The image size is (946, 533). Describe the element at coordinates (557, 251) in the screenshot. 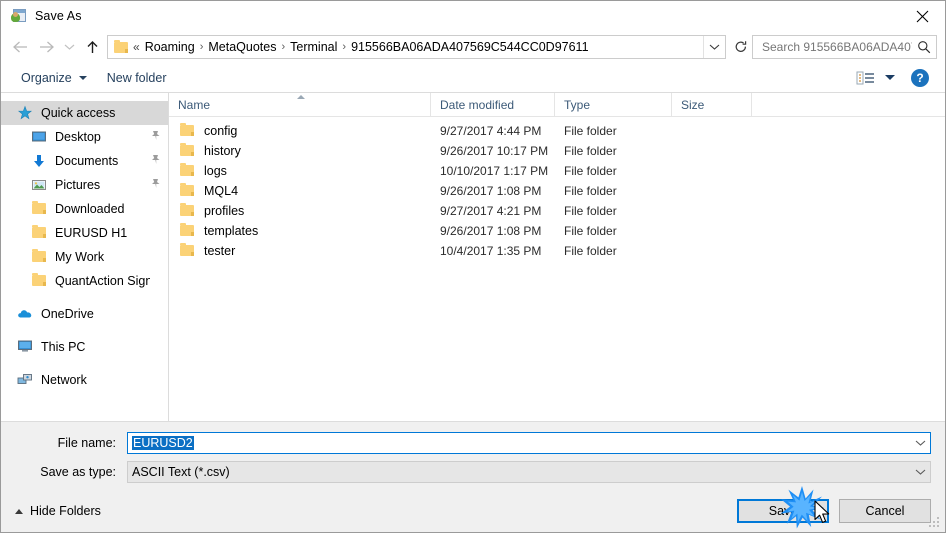

I see `table-row: tester 10/4/2017 1:35 PM File folder` at that location.